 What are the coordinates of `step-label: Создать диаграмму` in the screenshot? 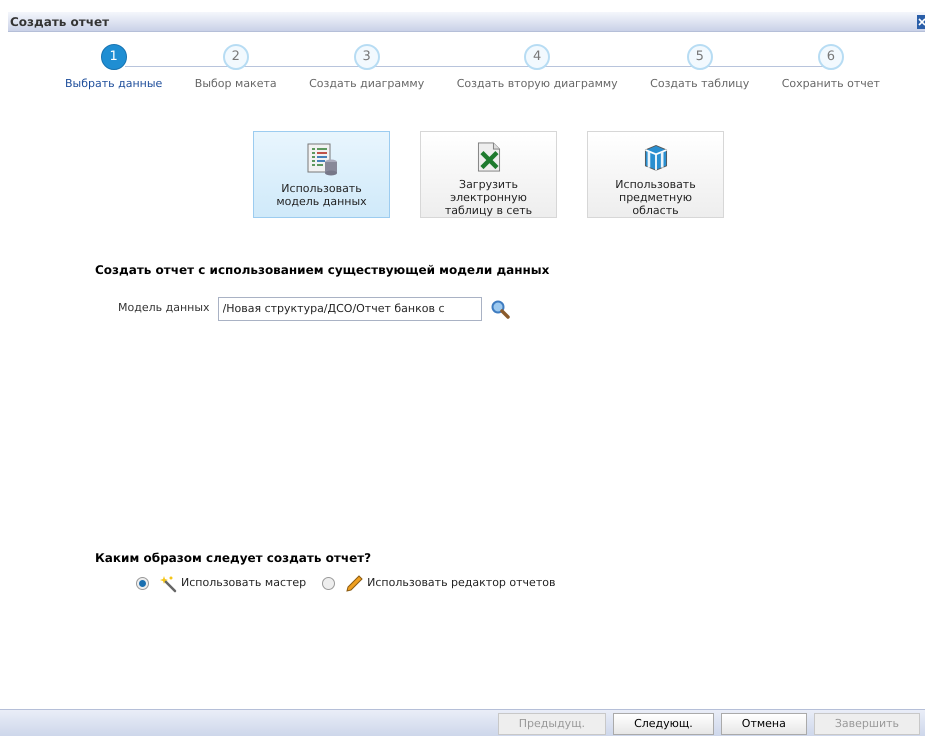 It's located at (366, 84).